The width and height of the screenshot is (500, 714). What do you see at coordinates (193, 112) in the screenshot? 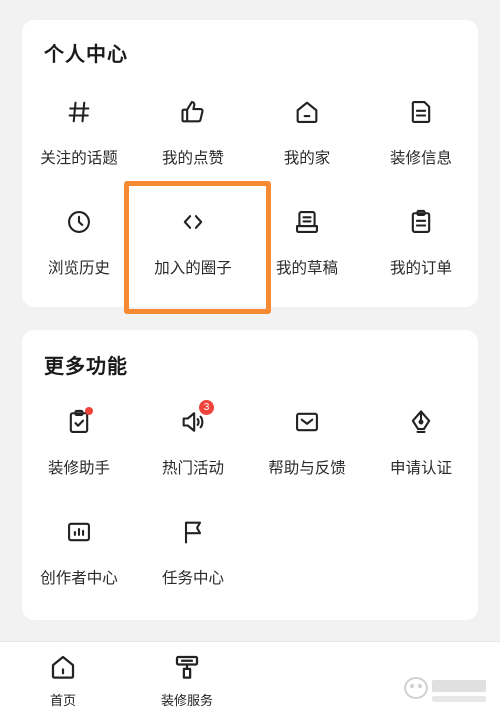
I see `thumbs-up-icon` at bounding box center [193, 112].